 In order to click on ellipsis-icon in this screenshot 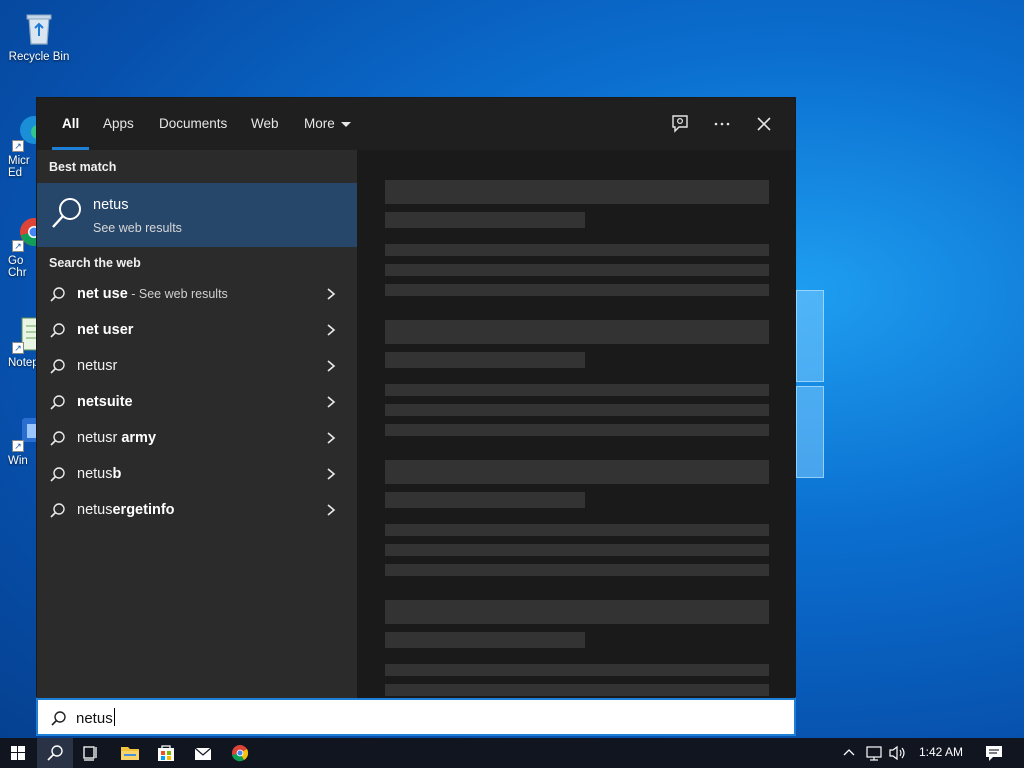, I will do `click(722, 124)`.